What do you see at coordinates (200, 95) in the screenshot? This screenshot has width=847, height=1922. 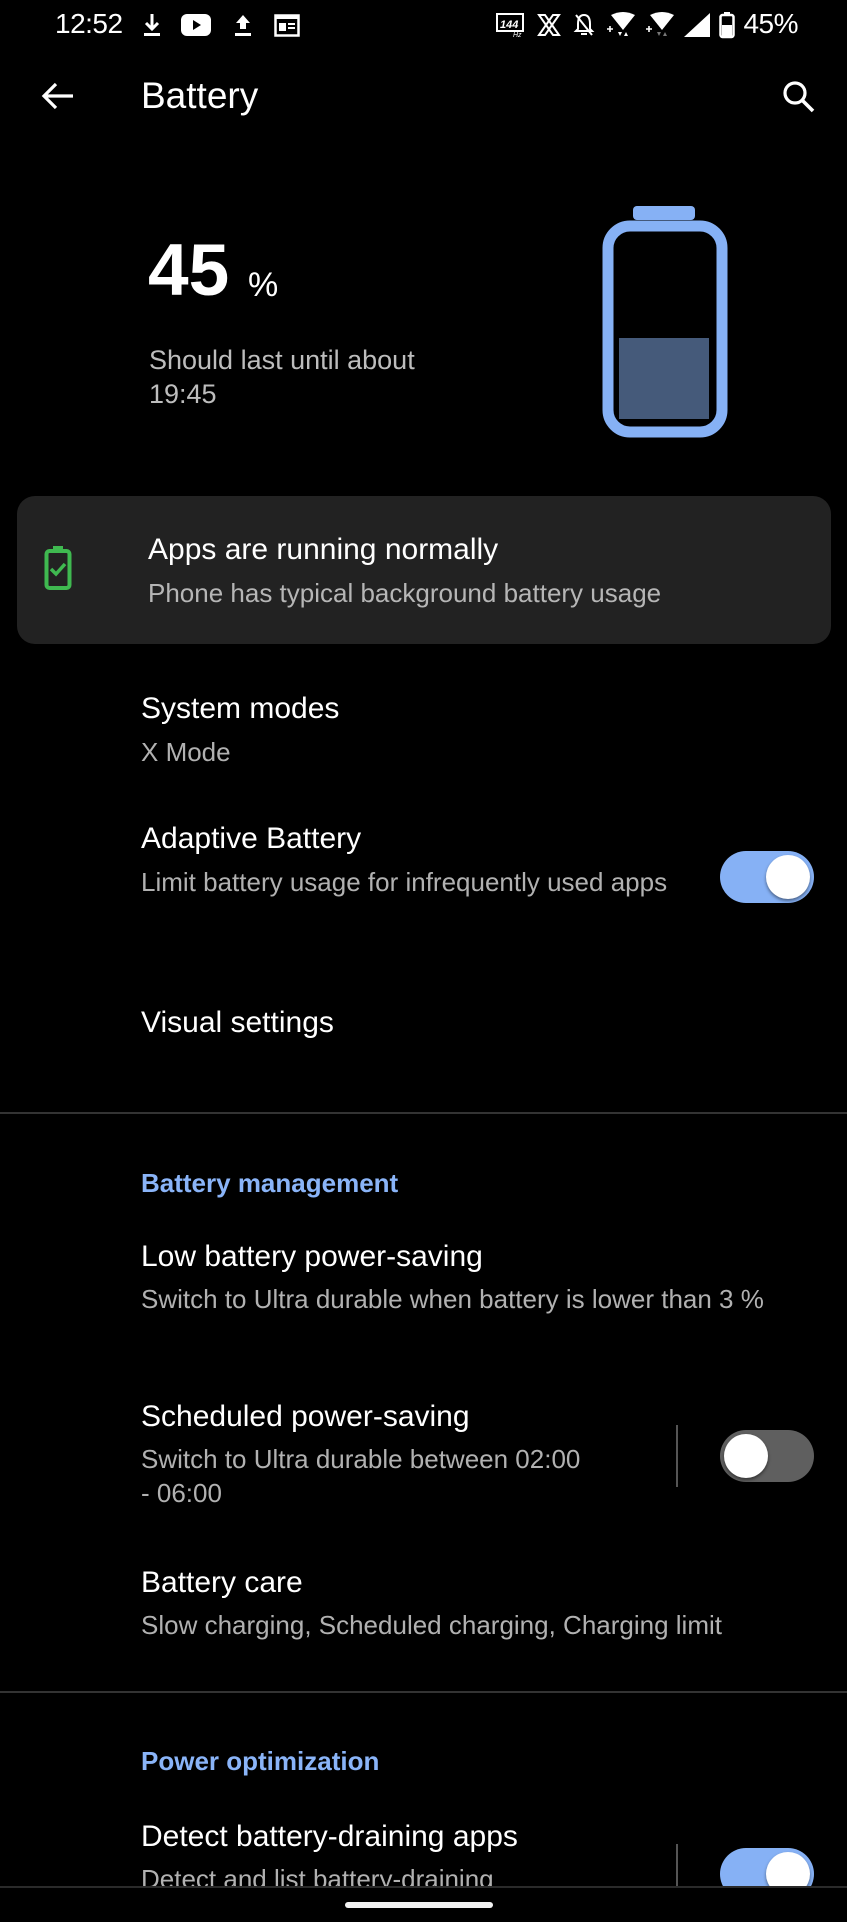 I see `page-title: Battery` at bounding box center [200, 95].